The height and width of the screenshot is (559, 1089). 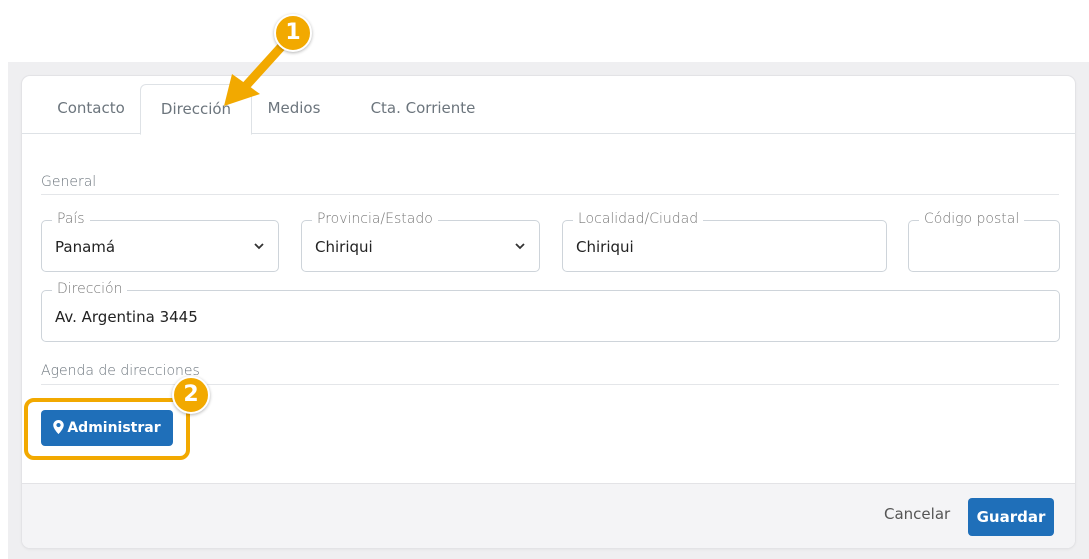 I want to click on tab-contacto: Contacto, so click(x=91, y=108).